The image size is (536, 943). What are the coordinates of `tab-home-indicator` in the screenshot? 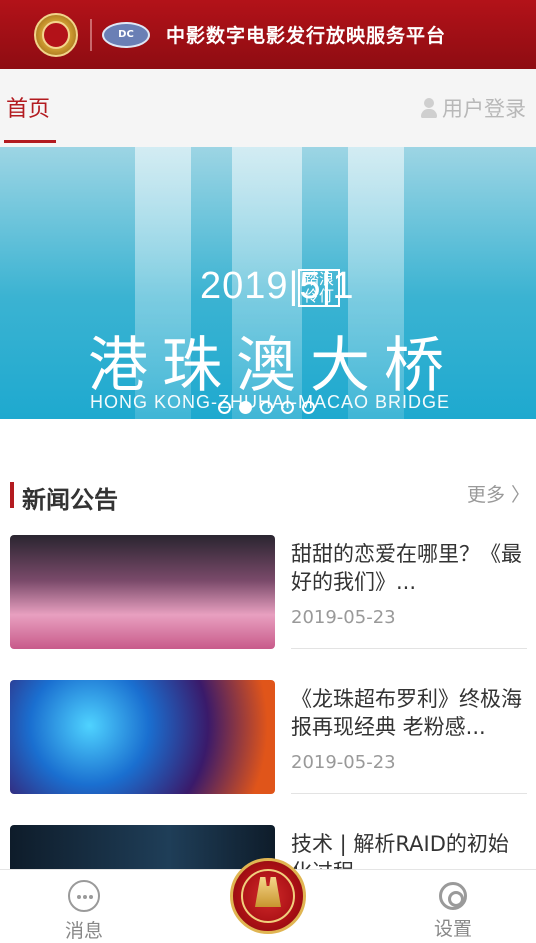 It's located at (30, 141).